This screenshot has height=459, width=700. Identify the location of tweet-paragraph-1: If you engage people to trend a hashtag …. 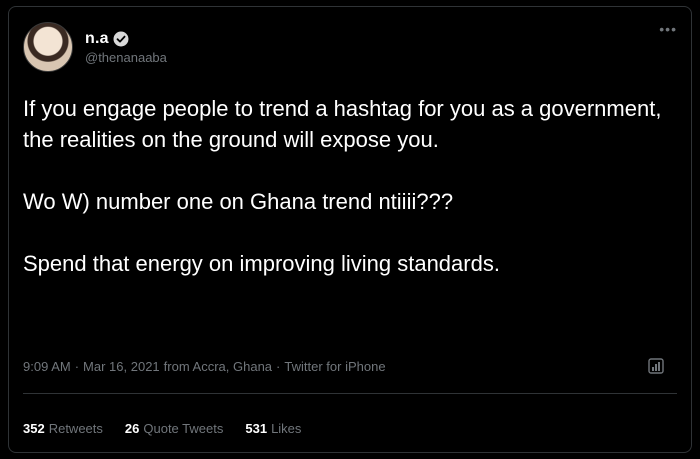
(342, 124).